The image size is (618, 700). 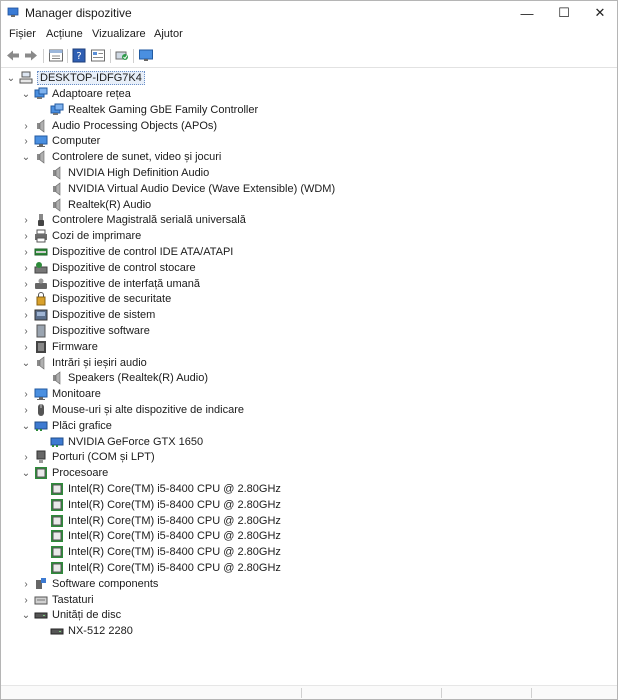 I want to click on tree-device: NVIDIA GeForce GTX 1650, so click(x=119, y=442).